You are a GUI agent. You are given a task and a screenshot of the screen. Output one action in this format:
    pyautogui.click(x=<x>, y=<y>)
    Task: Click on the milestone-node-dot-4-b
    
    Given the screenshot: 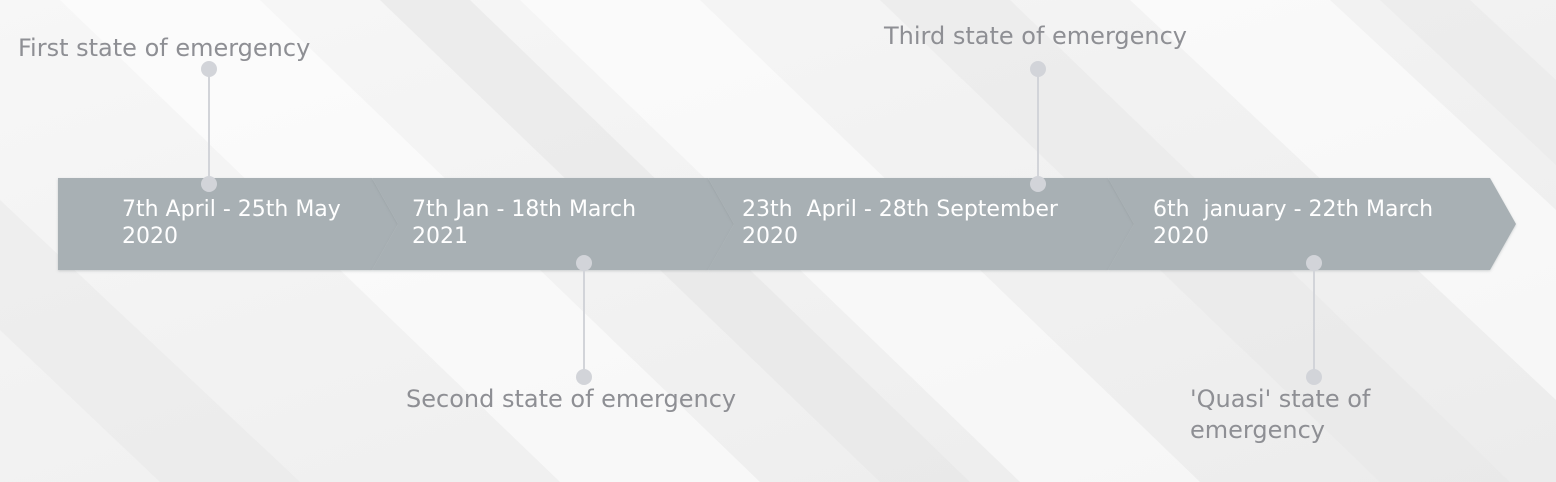 What is the action you would take?
    pyautogui.click(x=1314, y=377)
    